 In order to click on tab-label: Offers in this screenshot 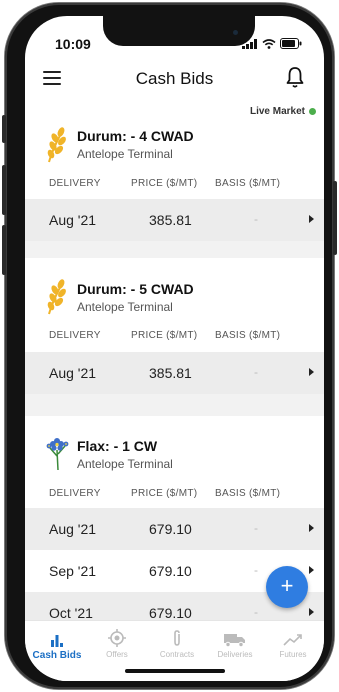, I will do `click(117, 654)`.